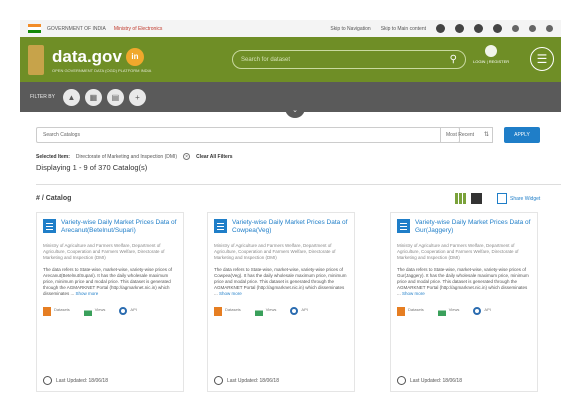 The height and width of the screenshot is (404, 561). Describe the element at coordinates (486, 135) in the screenshot. I see `chevron-down-icon: ⇅` at that location.